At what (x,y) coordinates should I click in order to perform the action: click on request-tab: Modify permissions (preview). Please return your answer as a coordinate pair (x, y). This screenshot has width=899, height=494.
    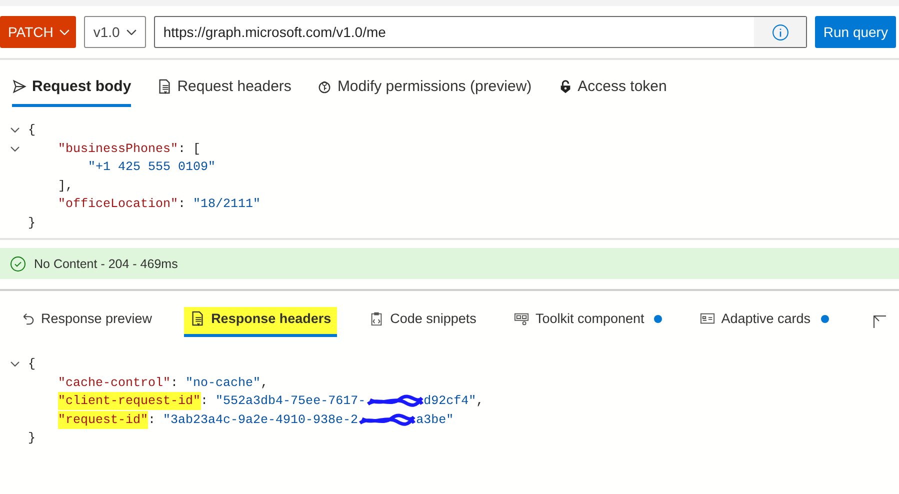
    Looking at the image, I should click on (424, 91).